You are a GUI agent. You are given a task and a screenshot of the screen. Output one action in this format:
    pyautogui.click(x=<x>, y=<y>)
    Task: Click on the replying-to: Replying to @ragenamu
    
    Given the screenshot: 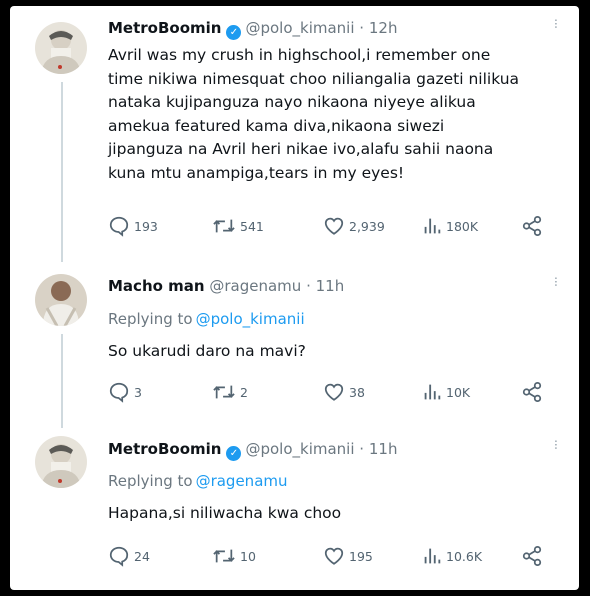 What is the action you would take?
    pyautogui.click(x=198, y=481)
    